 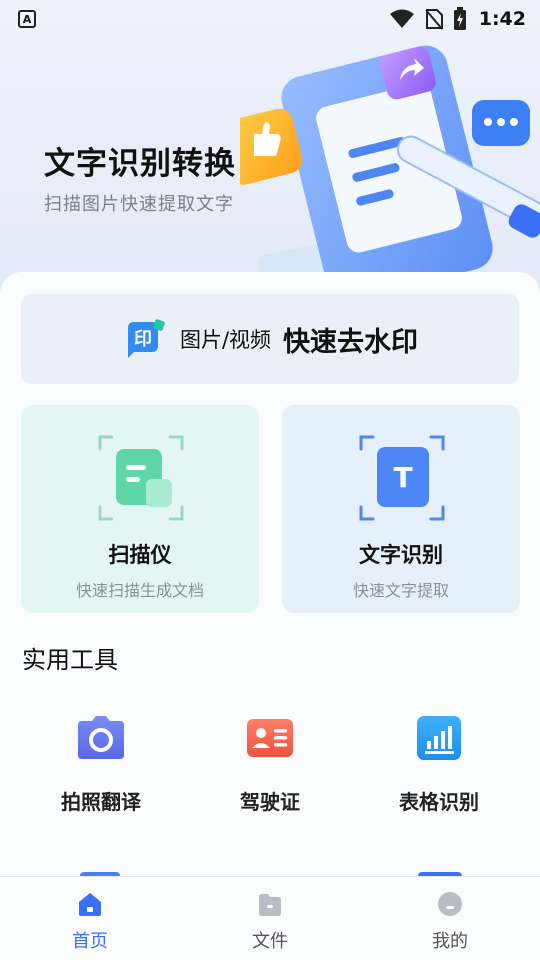 I want to click on tool-table-recognition-label: 表格识别, so click(x=439, y=802).